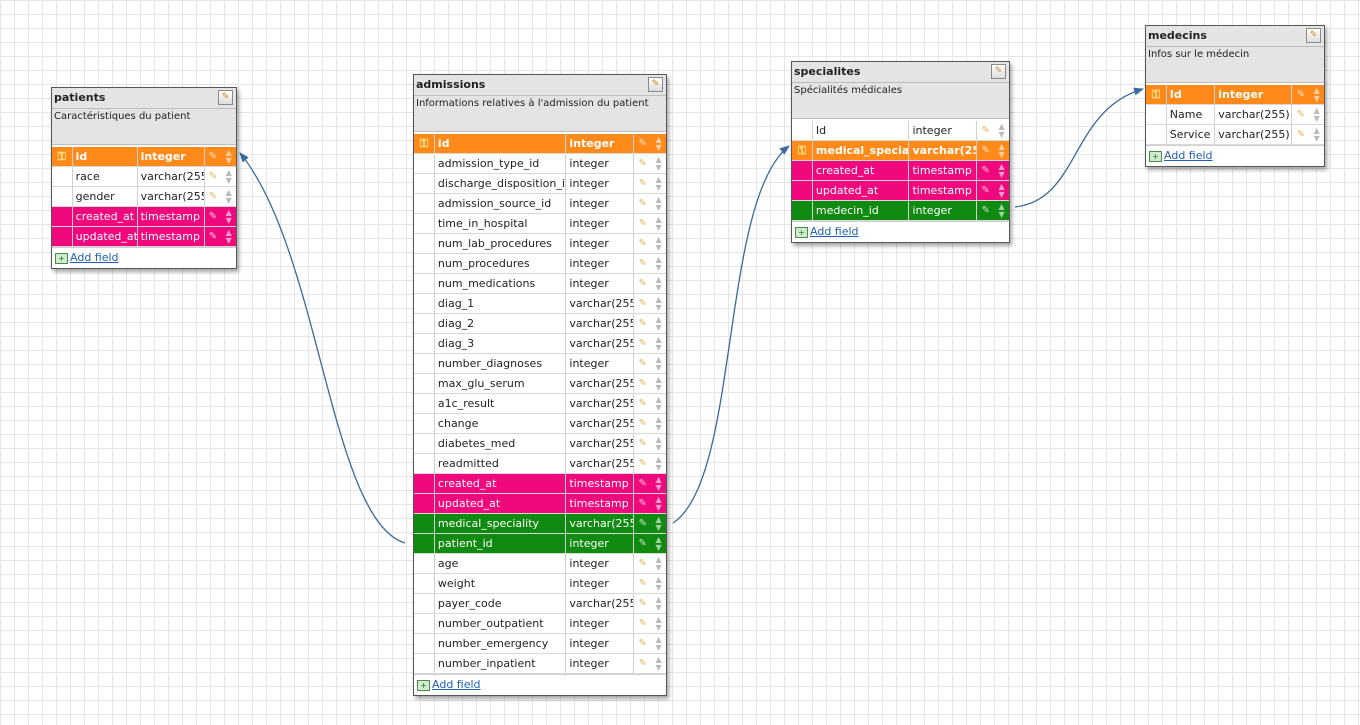  What do you see at coordinates (1235, 135) in the screenshot?
I see `field-row: Service varchar(255) ✎ ▲ ▼` at bounding box center [1235, 135].